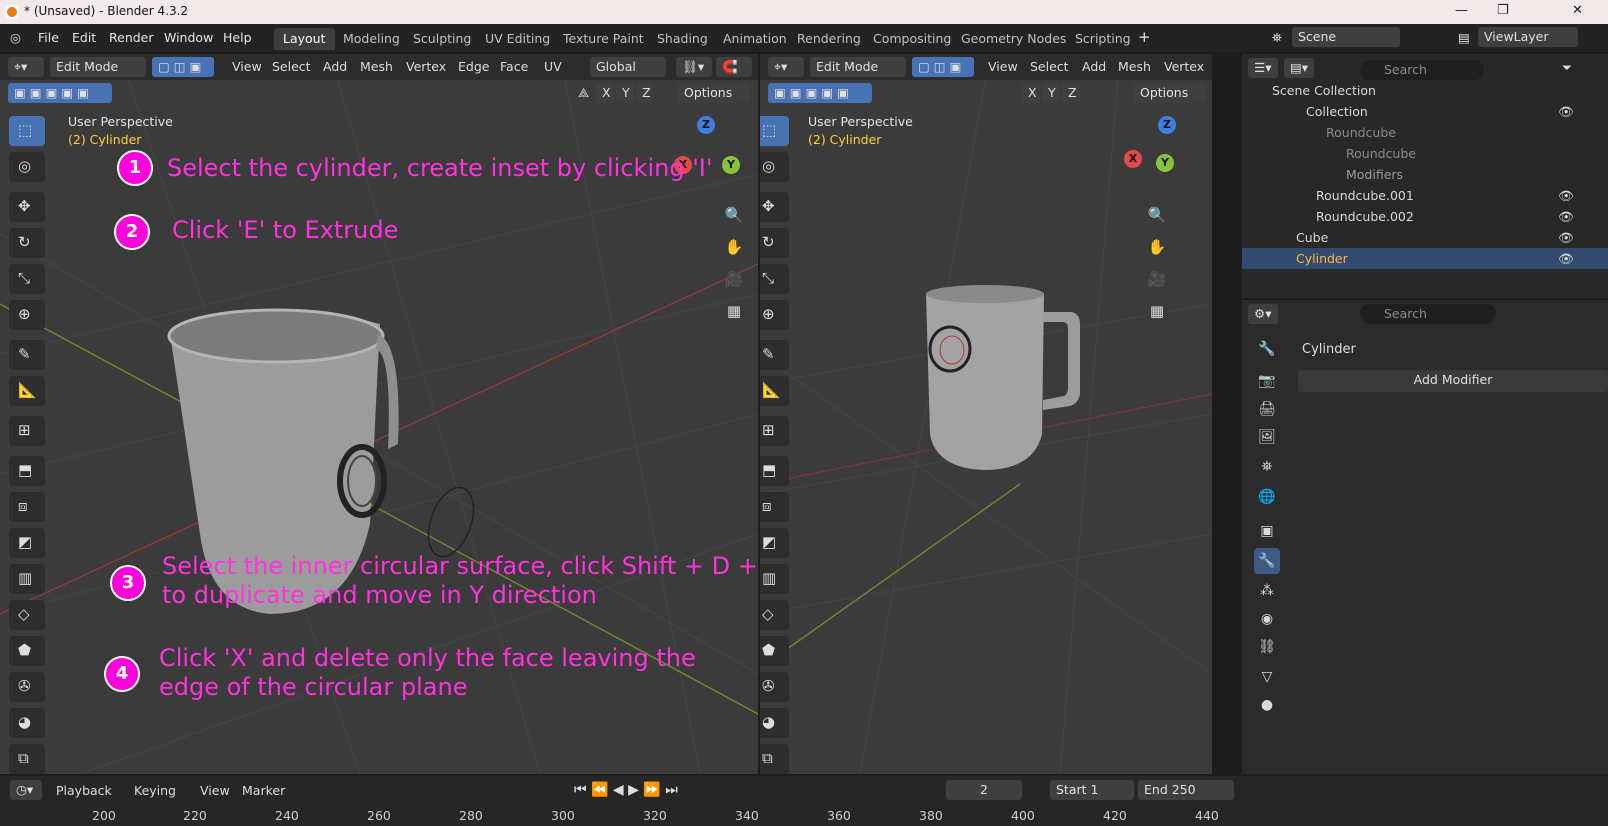  What do you see at coordinates (605, 93) in the screenshot?
I see `axis-x-toggle: X` at bounding box center [605, 93].